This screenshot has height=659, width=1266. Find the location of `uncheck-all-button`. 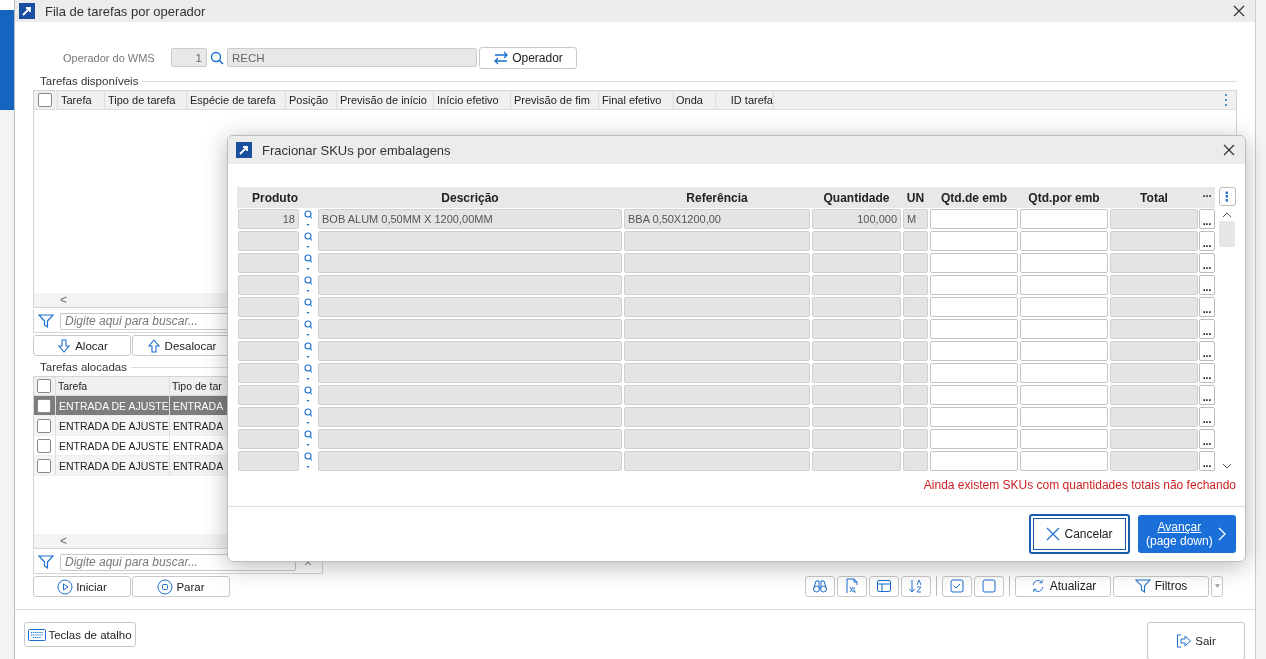

uncheck-all-button is located at coordinates (989, 586).